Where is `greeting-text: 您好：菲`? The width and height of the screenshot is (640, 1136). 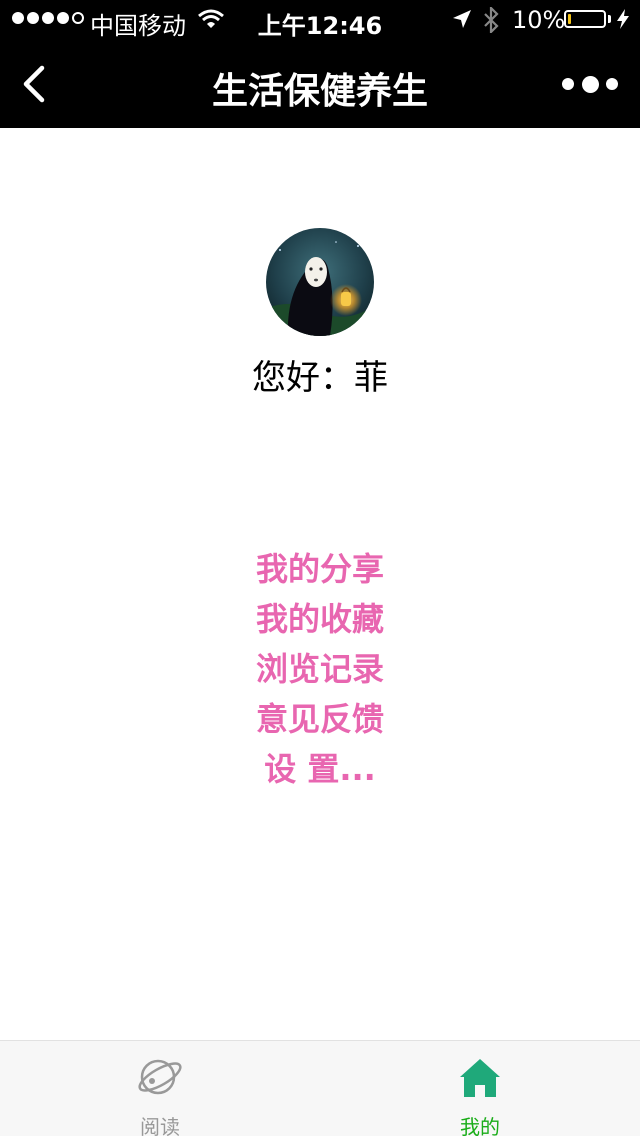 greeting-text: 您好：菲 is located at coordinates (320, 378).